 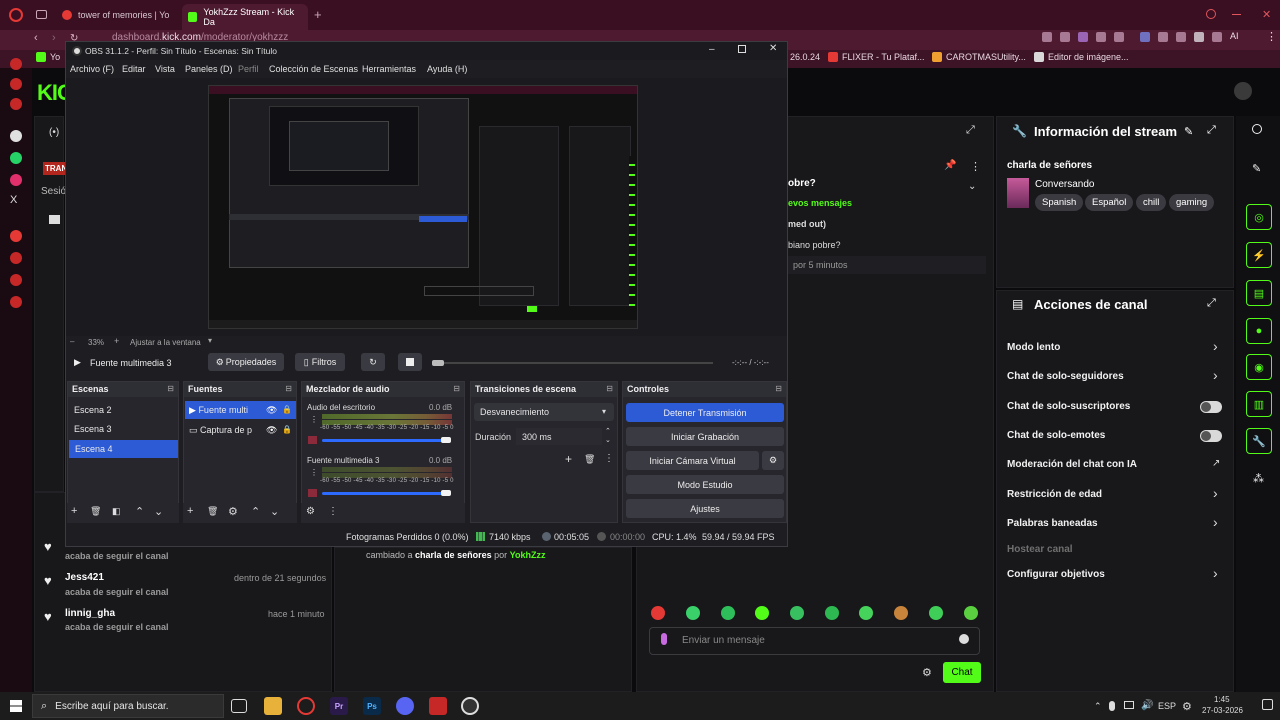 What do you see at coordinates (1181, 37) in the screenshot?
I see `puzzle-extensions-icon` at bounding box center [1181, 37].